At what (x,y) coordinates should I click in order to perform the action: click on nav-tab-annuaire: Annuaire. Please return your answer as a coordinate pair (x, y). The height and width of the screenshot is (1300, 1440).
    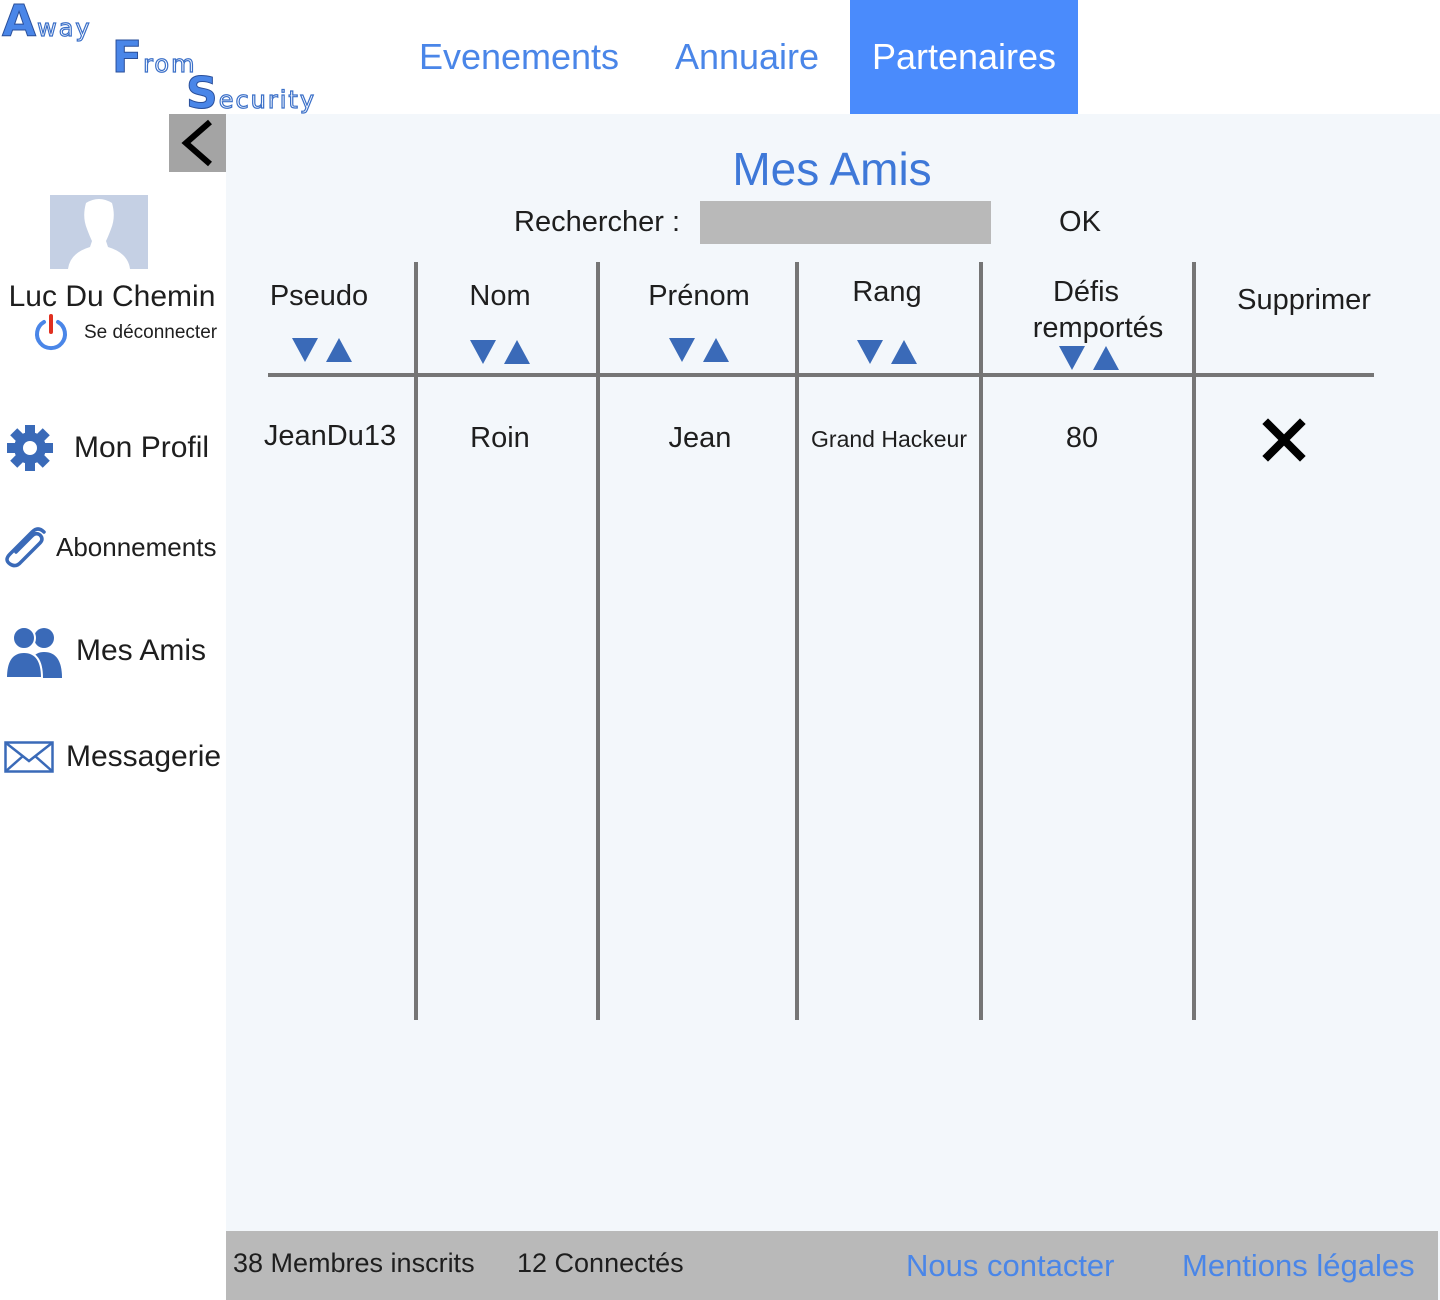
    Looking at the image, I should click on (747, 57).